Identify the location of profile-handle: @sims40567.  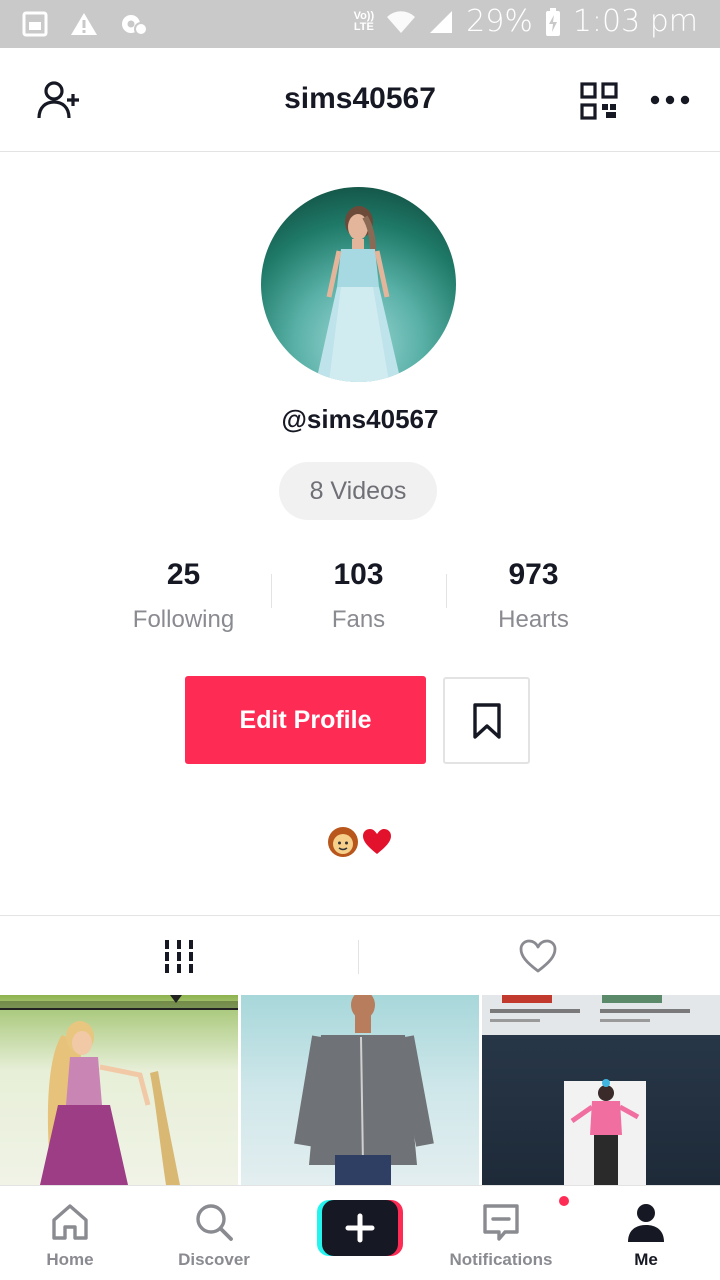
(360, 419).